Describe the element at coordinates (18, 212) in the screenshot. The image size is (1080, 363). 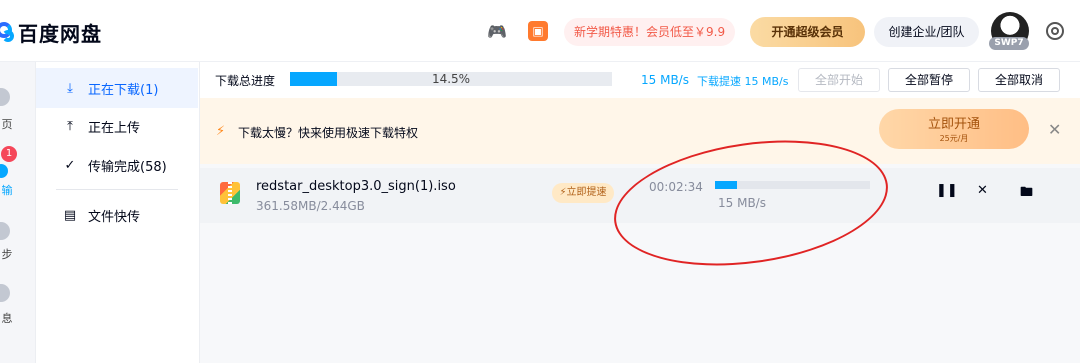
I see `main-nav-rail: 页 1 输 步 息` at that location.